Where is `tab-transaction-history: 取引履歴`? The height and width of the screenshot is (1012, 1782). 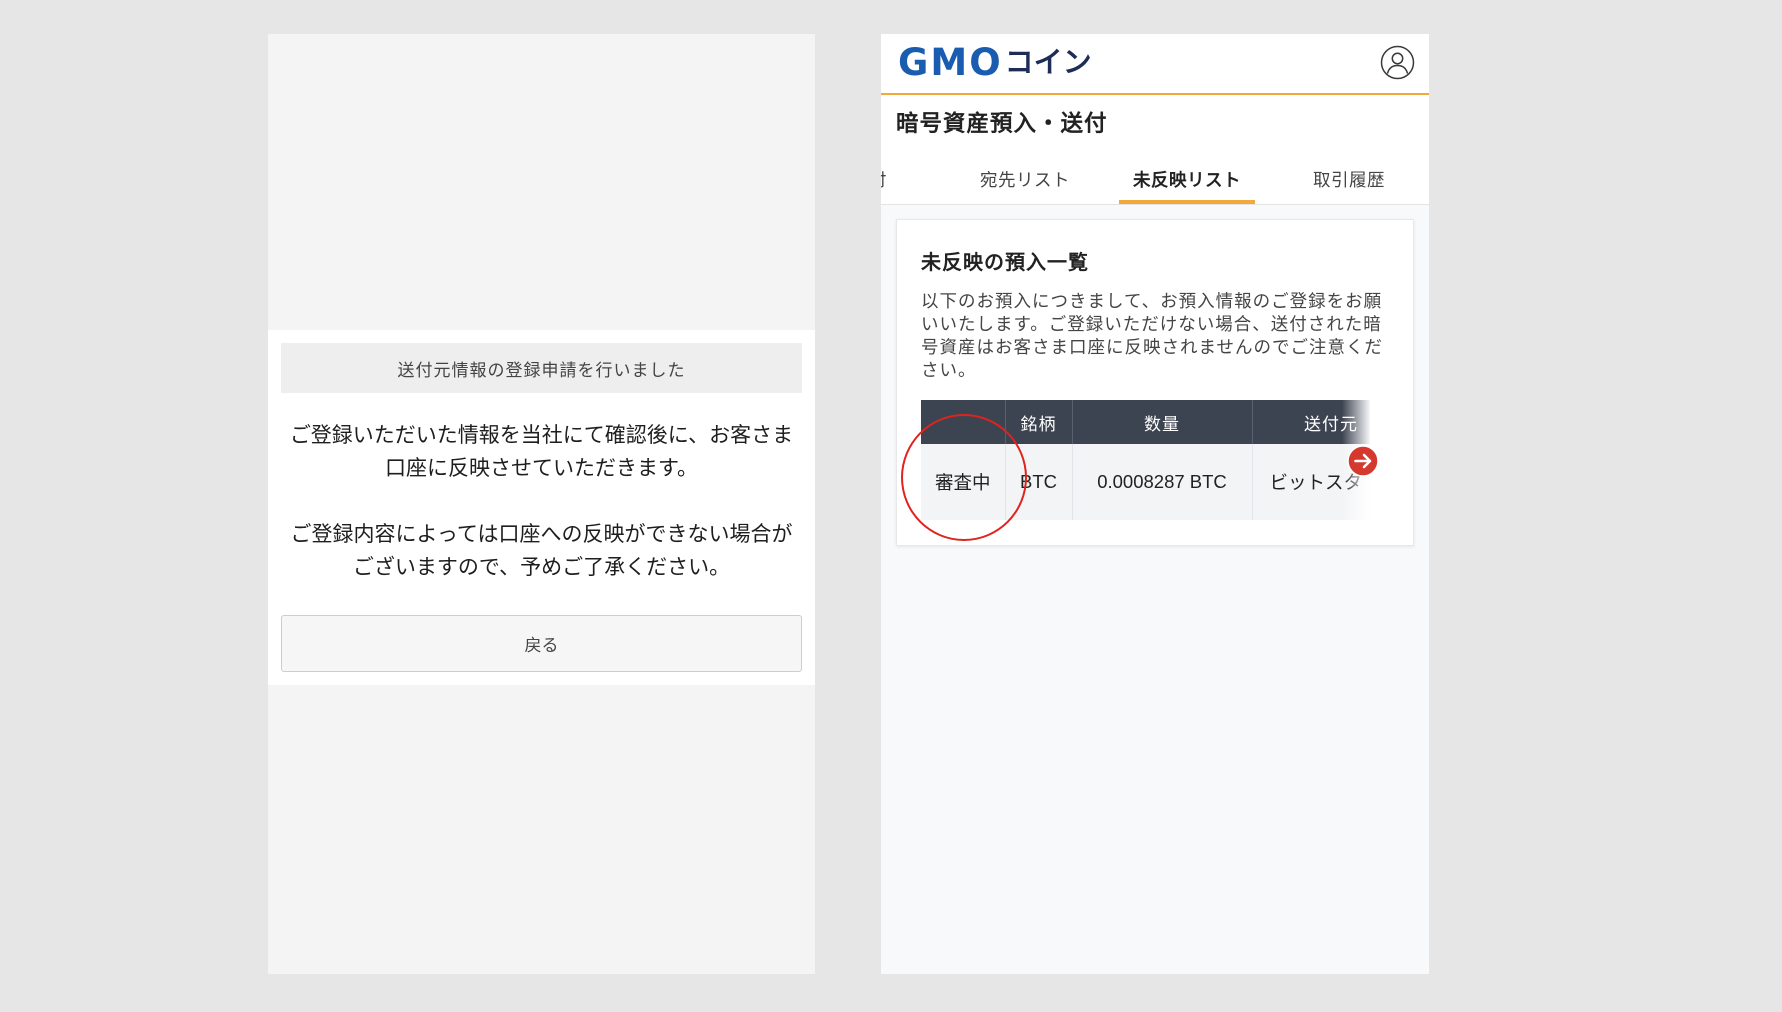
tab-transaction-history: 取引履歴 is located at coordinates (1349, 183).